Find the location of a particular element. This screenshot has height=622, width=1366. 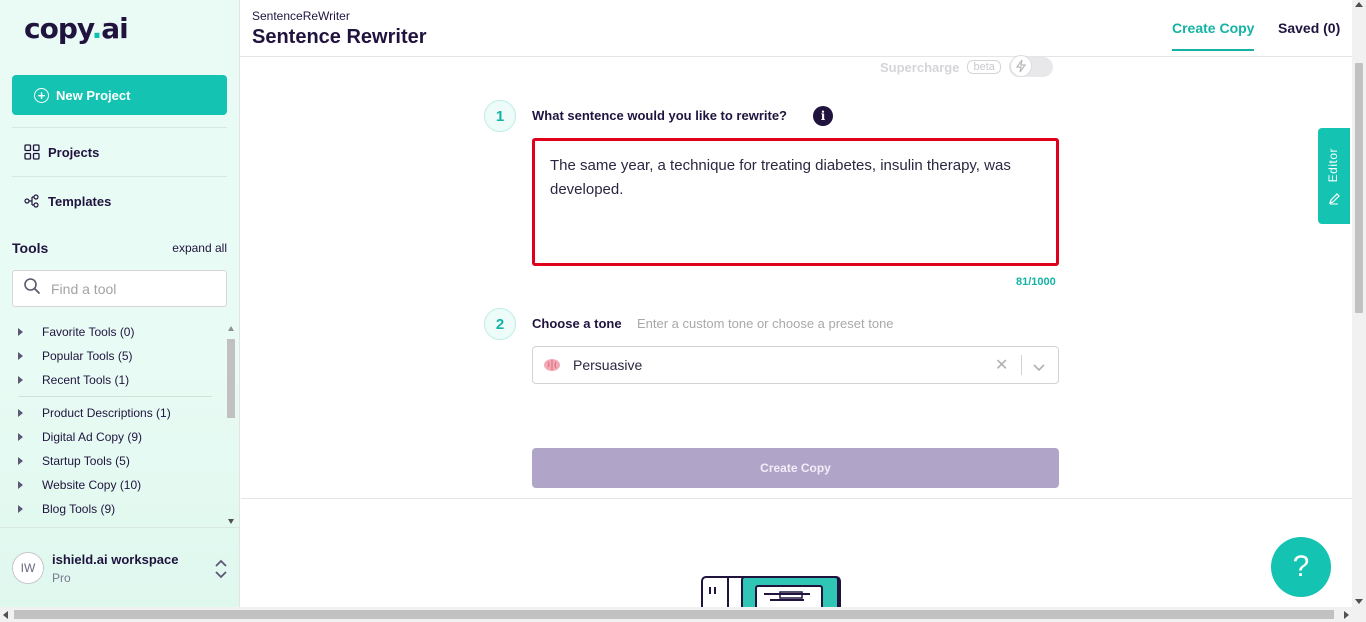

step-number-1: 1 is located at coordinates (500, 116).